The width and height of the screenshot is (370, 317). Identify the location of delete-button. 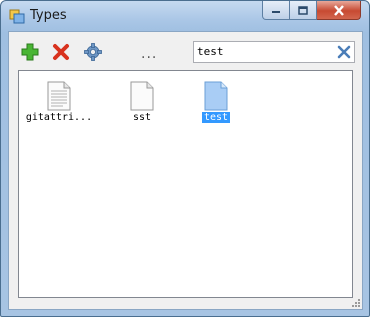
(61, 52).